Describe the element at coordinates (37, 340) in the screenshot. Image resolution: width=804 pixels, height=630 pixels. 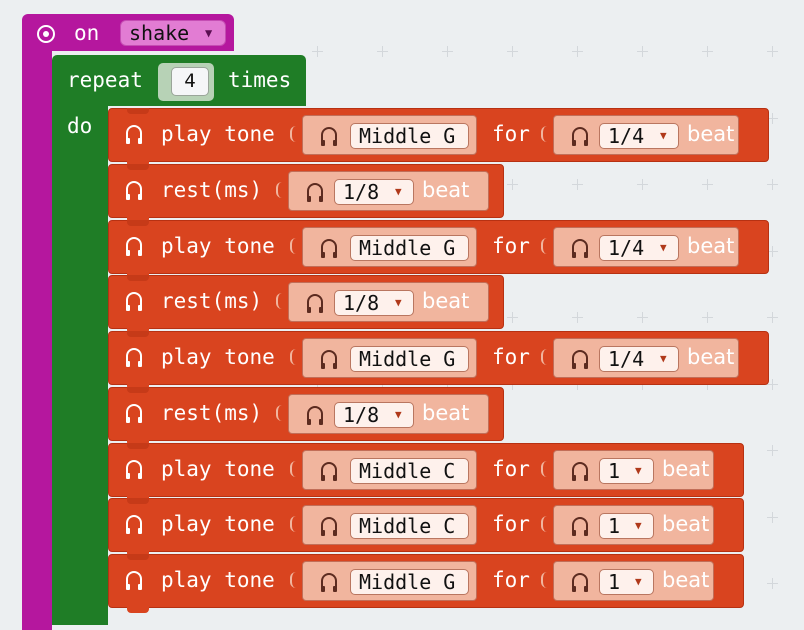
I see `event-block-body` at that location.